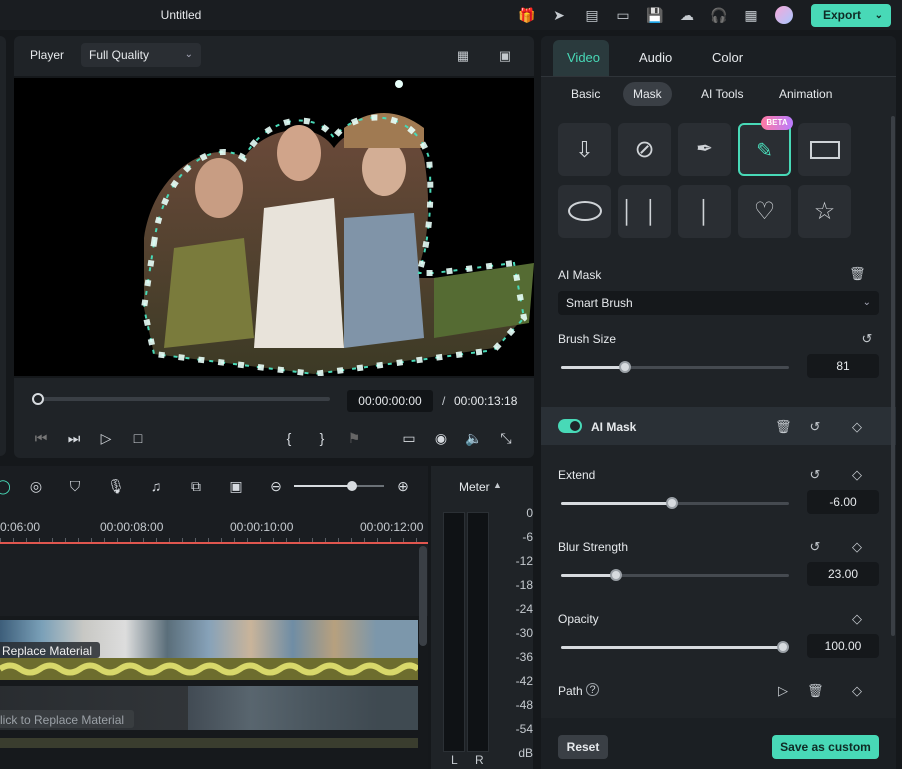 The image size is (902, 769). Describe the element at coordinates (478, 632) in the screenshot. I see `meter-right-bar` at that location.